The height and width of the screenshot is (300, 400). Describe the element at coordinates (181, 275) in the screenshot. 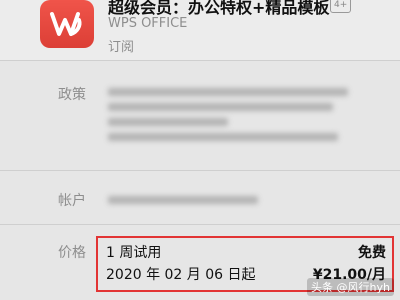

I see `renewal-start-date: 2020 年 02 月 06 日起` at that location.